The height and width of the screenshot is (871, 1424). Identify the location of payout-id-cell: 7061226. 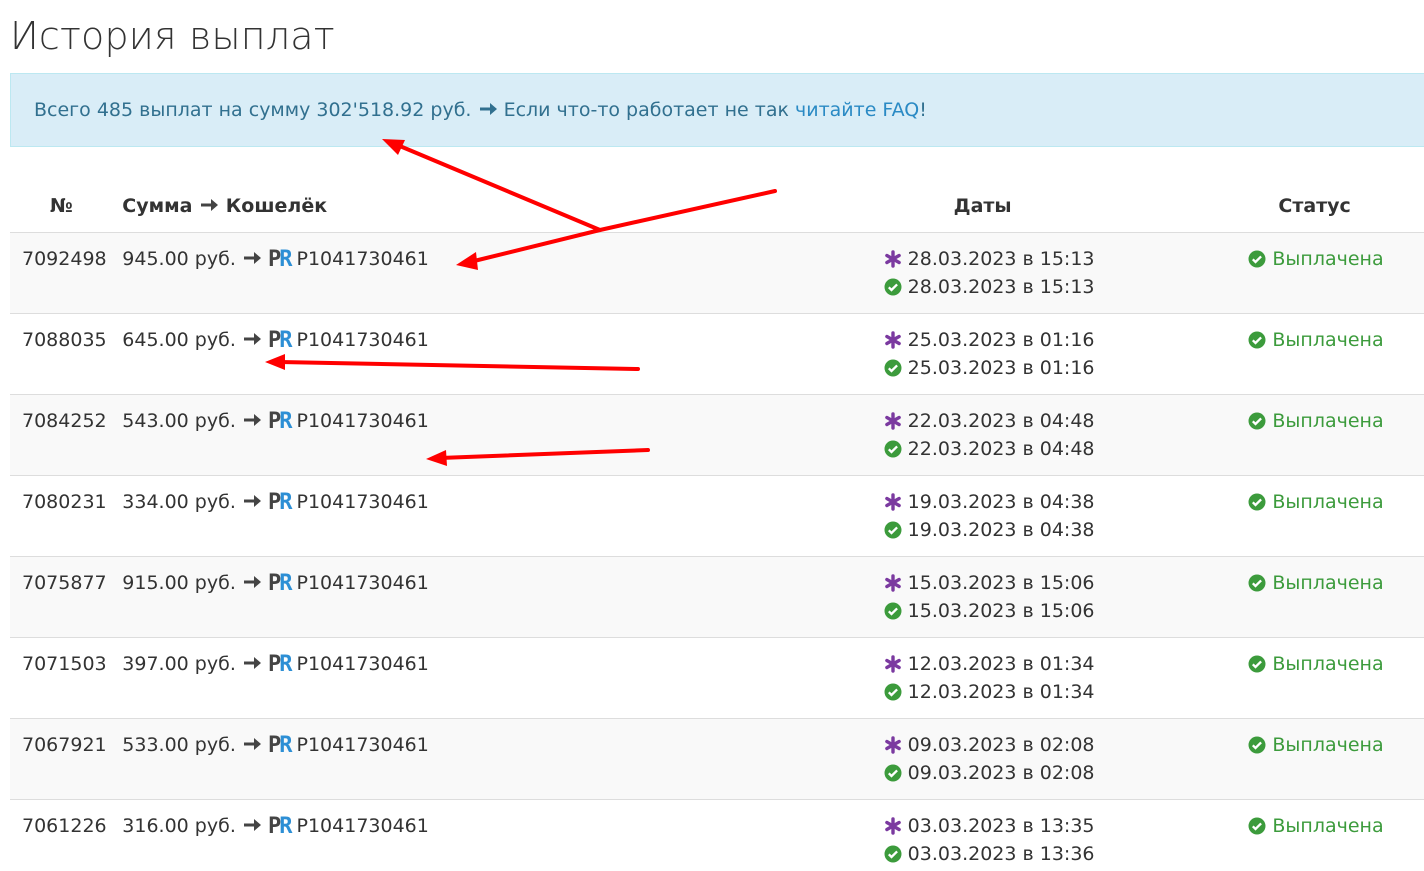
(66, 835).